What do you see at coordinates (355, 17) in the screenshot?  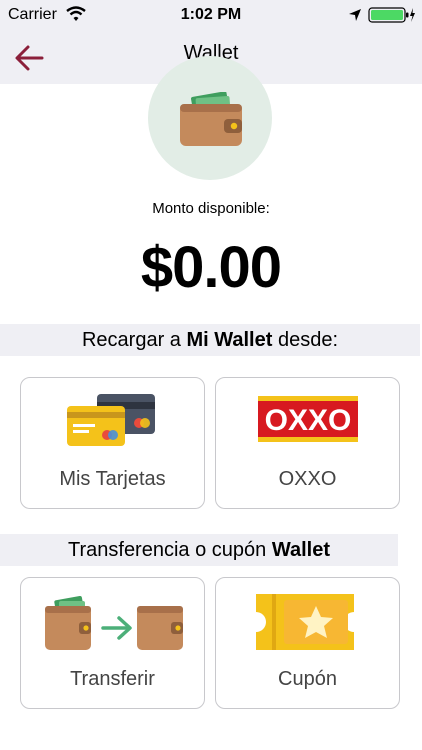 I see `location-arrow-icon` at bounding box center [355, 17].